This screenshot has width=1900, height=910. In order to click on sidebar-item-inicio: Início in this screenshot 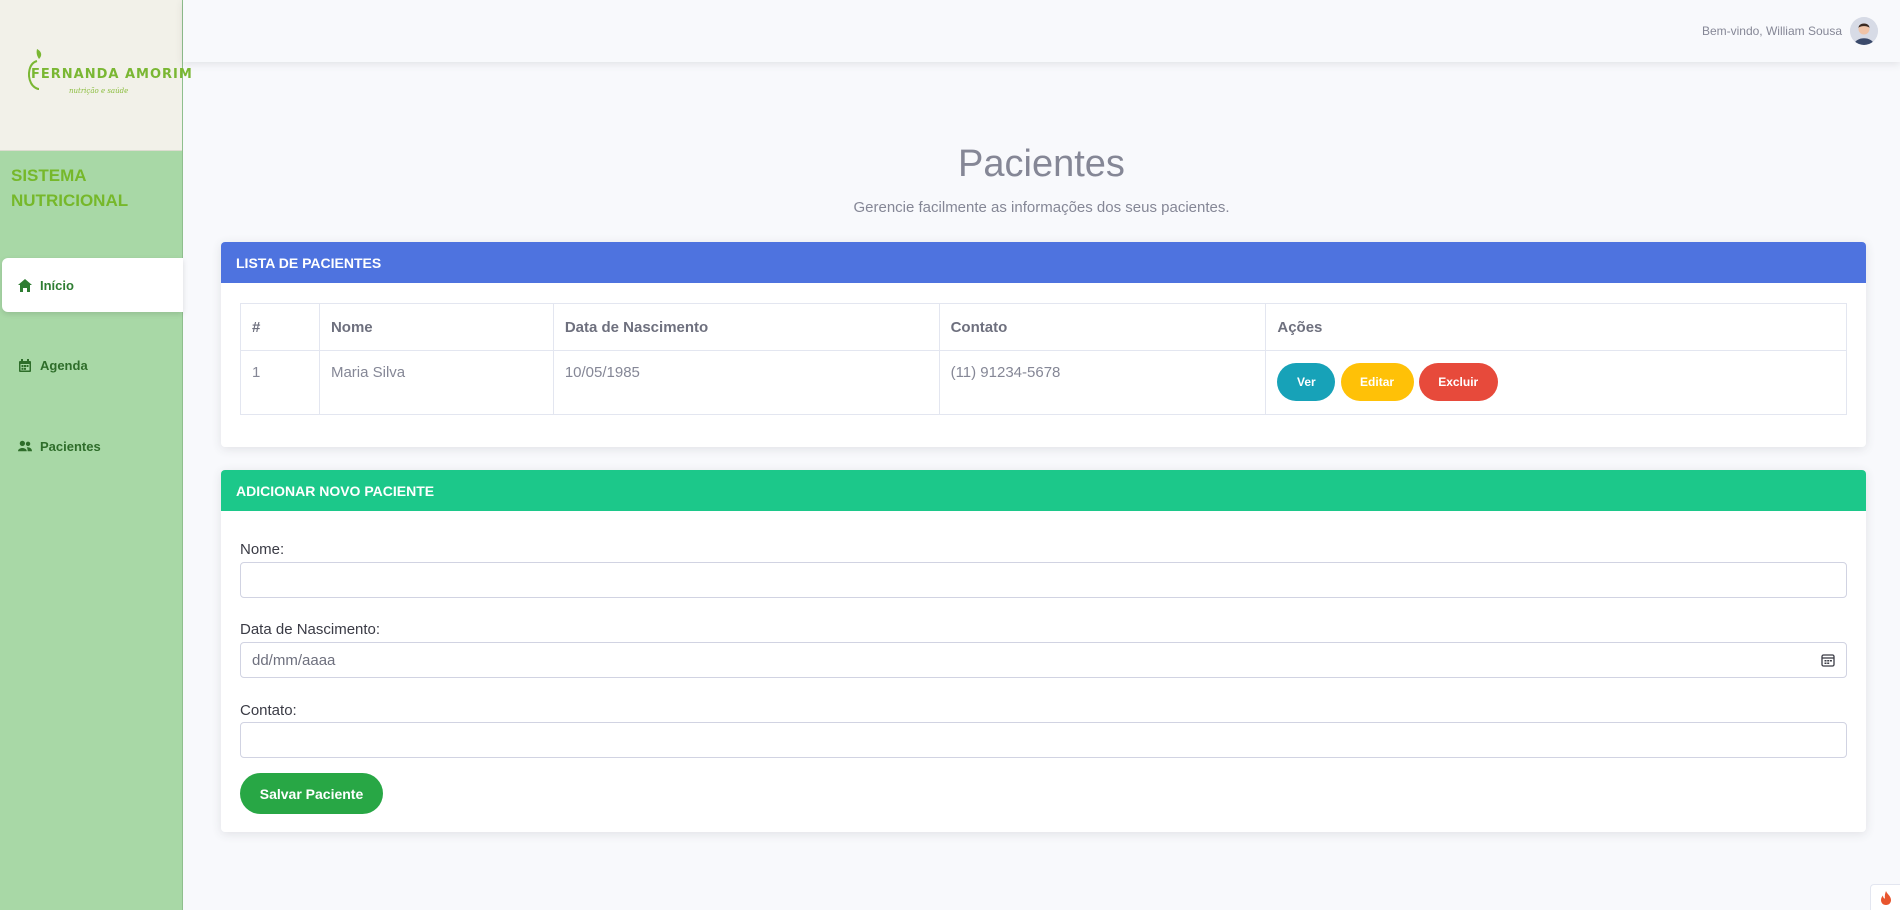, I will do `click(92, 285)`.